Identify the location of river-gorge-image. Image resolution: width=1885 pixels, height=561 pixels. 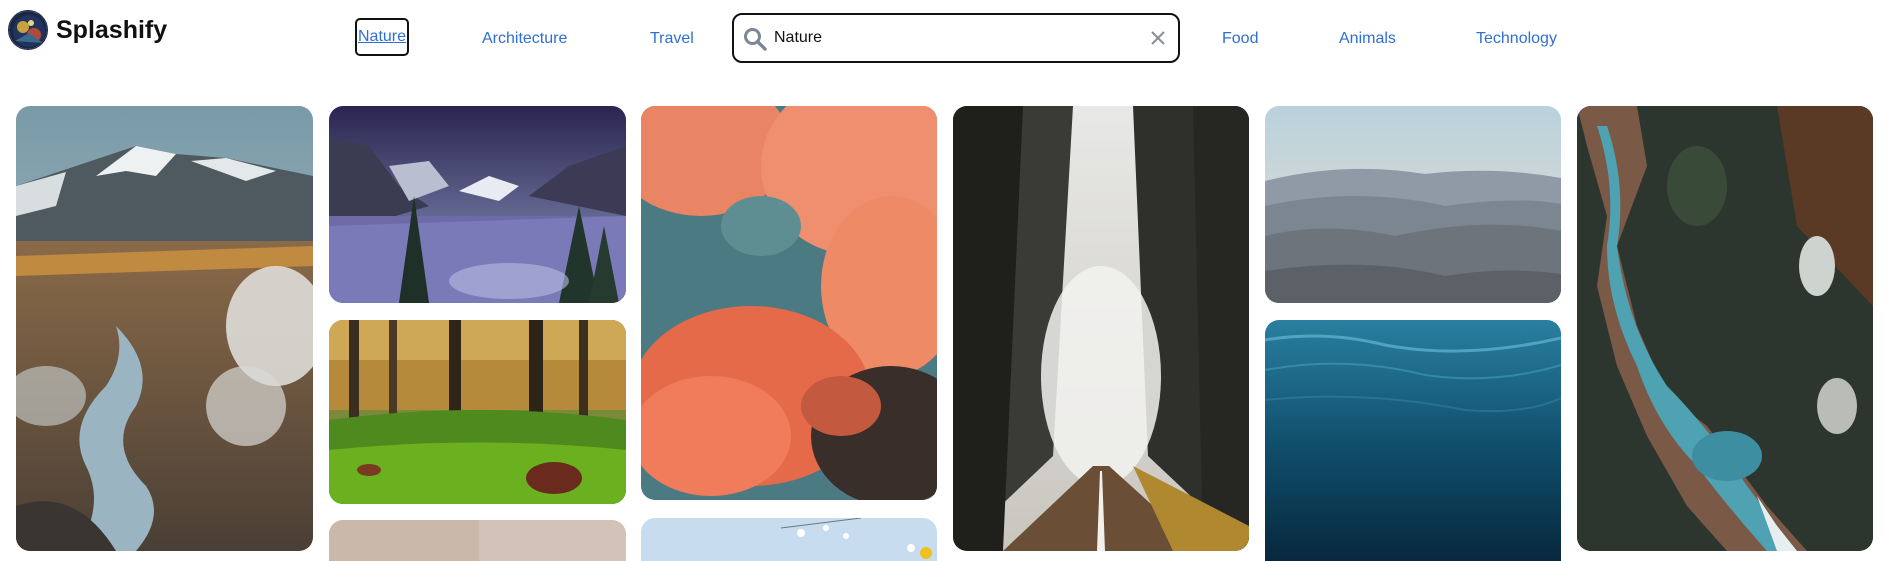
(1725, 328).